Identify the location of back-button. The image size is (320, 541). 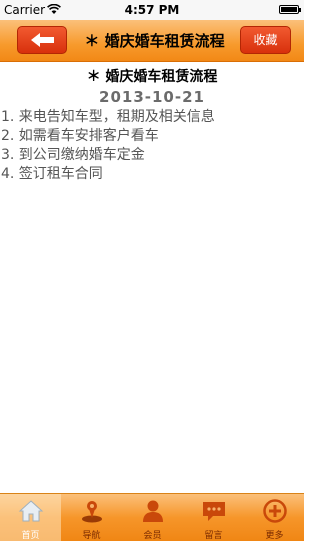
(42, 40).